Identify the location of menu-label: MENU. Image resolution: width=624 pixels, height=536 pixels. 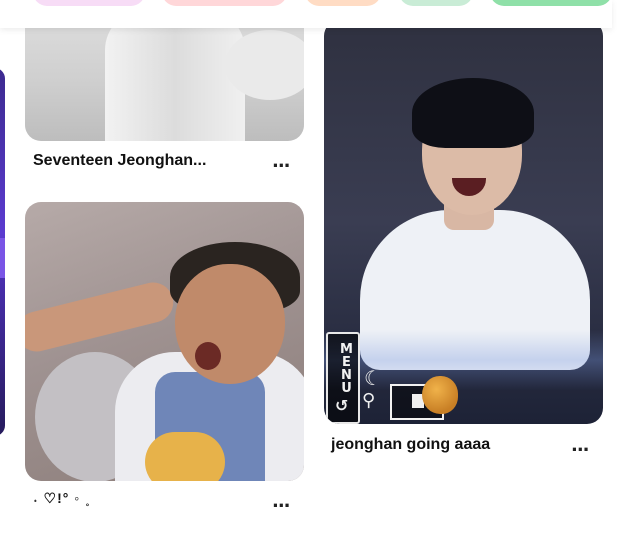
(346, 368).